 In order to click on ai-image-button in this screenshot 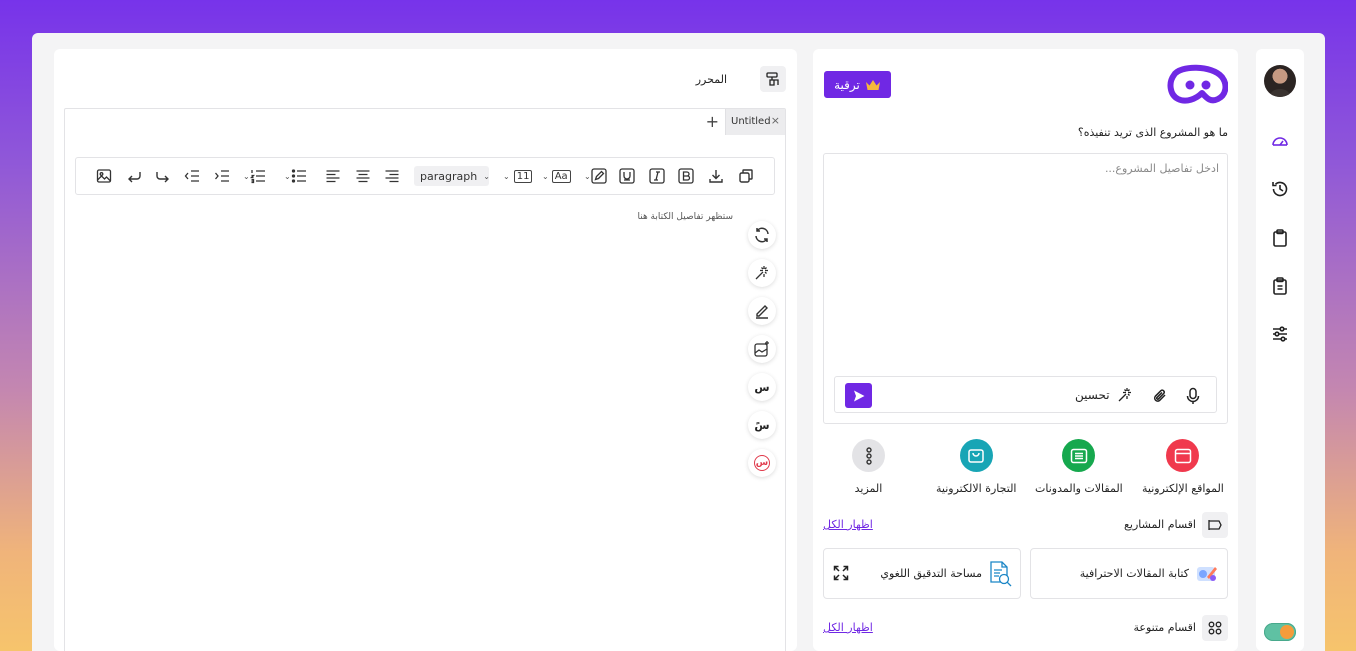, I will do `click(762, 349)`.